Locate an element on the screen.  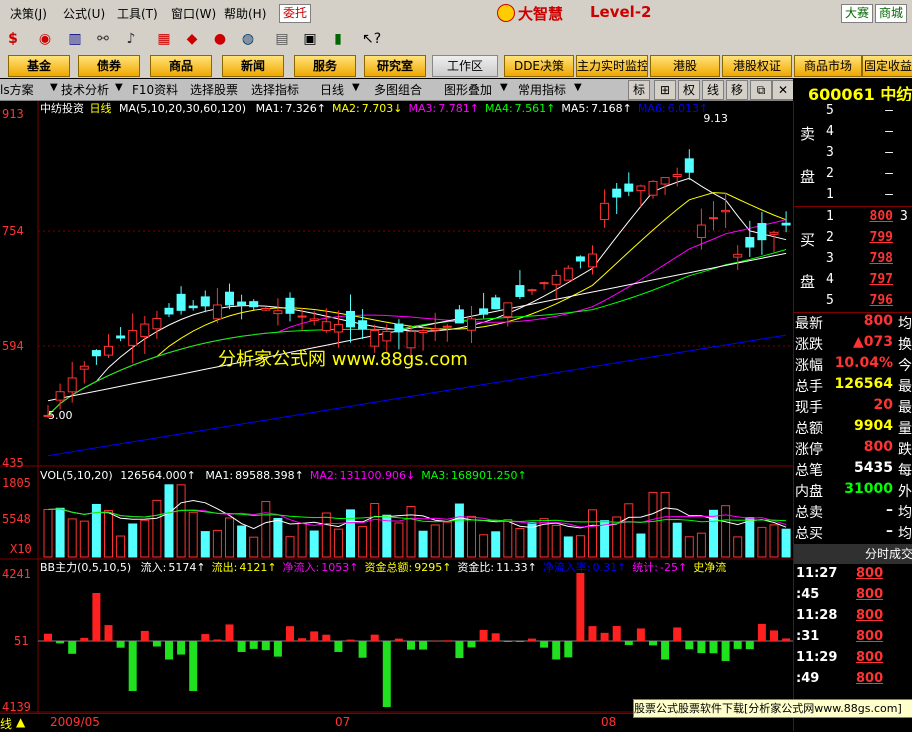
tab-common-indicator: 常用指标 is located at coordinates (542, 89).